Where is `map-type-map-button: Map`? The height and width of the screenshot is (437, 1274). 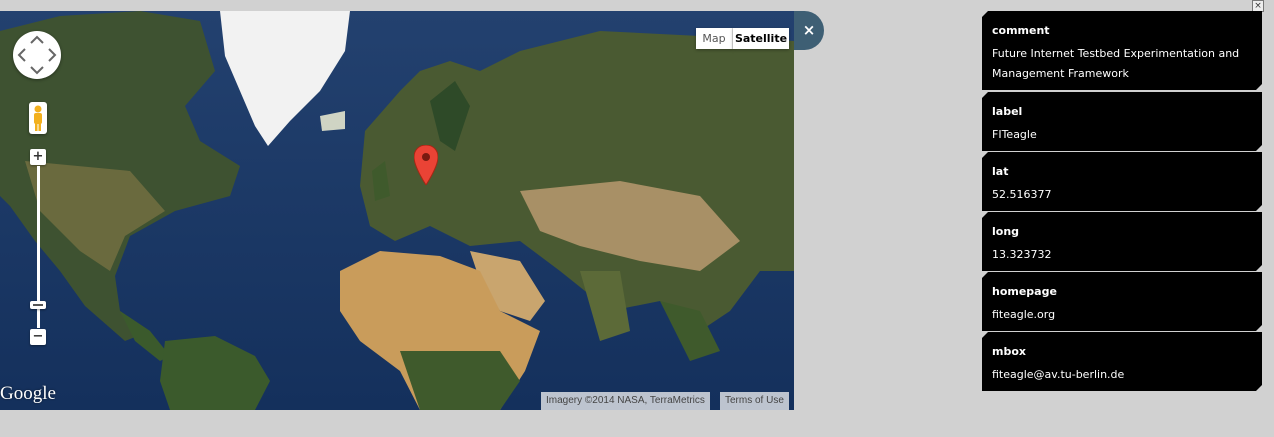 map-type-map-button: Map is located at coordinates (714, 38).